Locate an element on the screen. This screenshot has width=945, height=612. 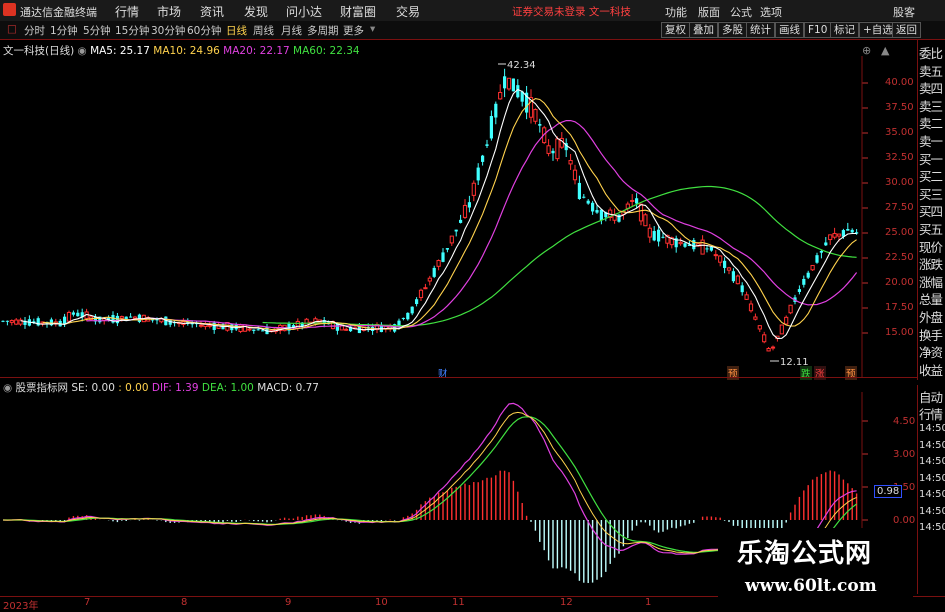
menu-function: 功能 is located at coordinates (676, 12).